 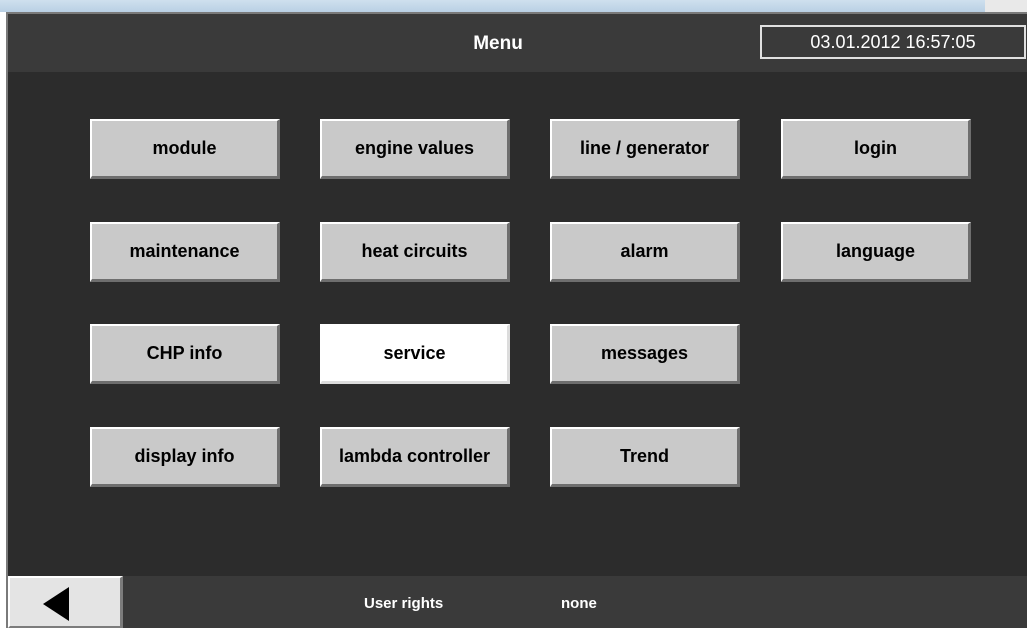 What do you see at coordinates (185, 457) in the screenshot?
I see `display-info-button: display info` at bounding box center [185, 457].